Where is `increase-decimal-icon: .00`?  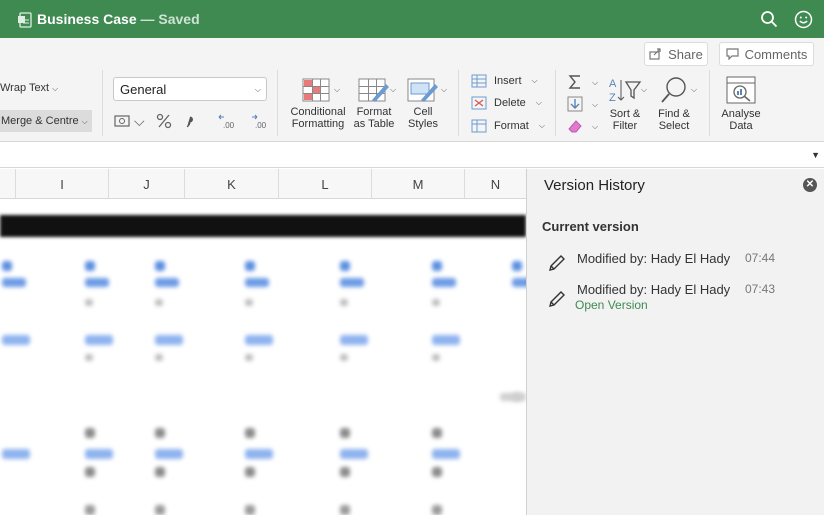
increase-decimal-icon: .00 is located at coordinates (260, 121).